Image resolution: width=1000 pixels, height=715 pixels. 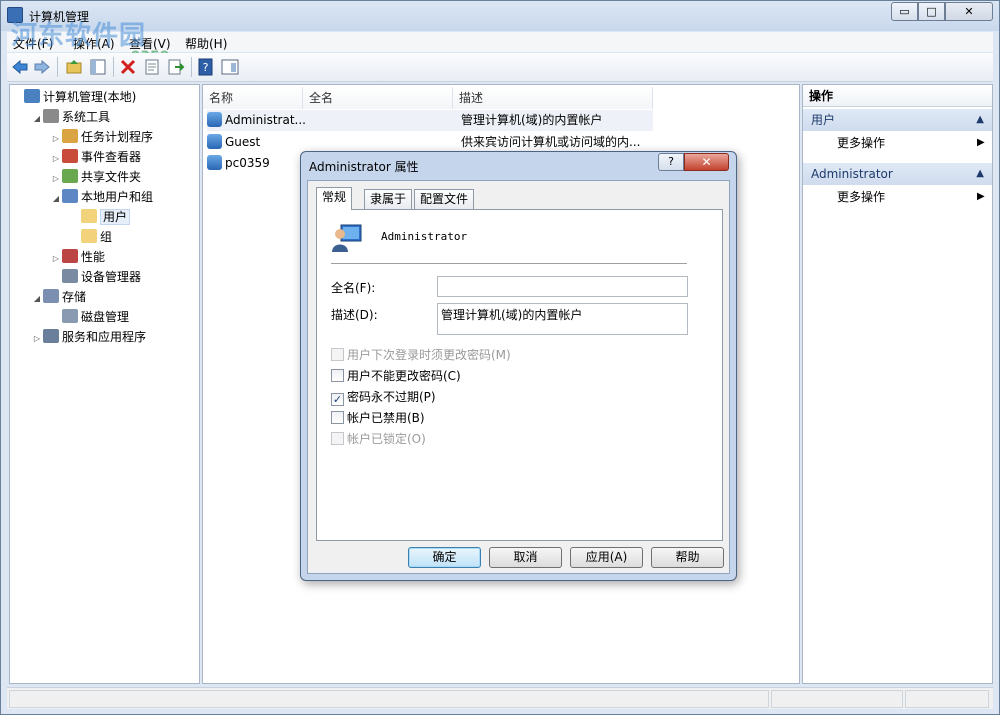 What do you see at coordinates (424, 236) in the screenshot?
I see `user-name: Administrator` at bounding box center [424, 236].